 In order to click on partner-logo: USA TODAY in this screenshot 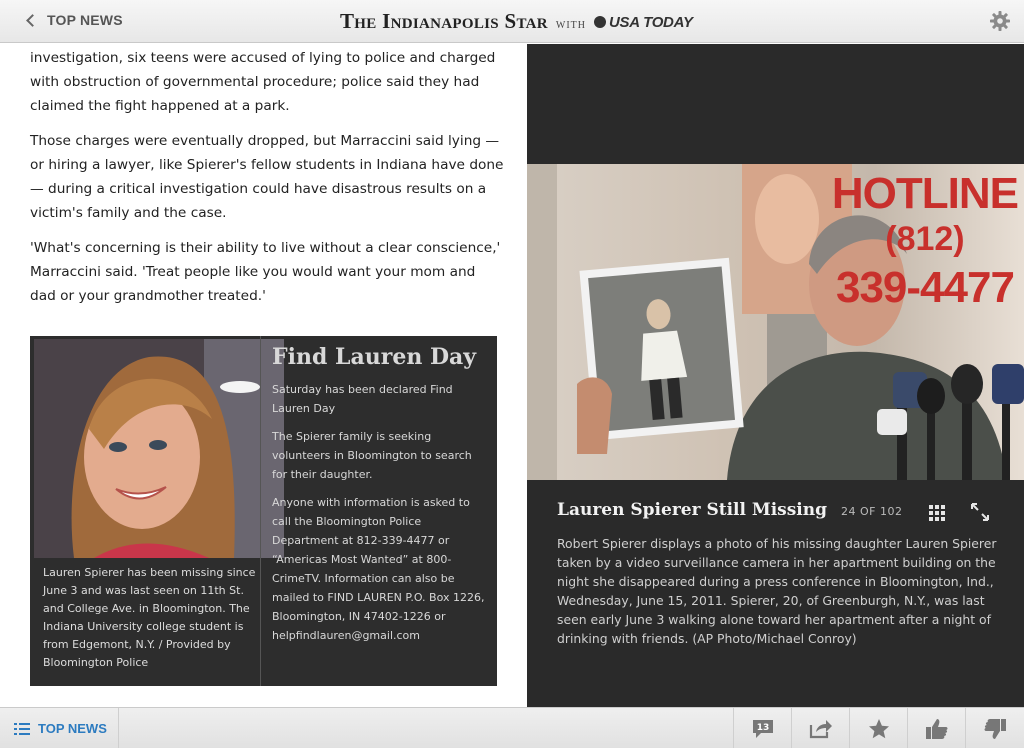, I will do `click(643, 22)`.